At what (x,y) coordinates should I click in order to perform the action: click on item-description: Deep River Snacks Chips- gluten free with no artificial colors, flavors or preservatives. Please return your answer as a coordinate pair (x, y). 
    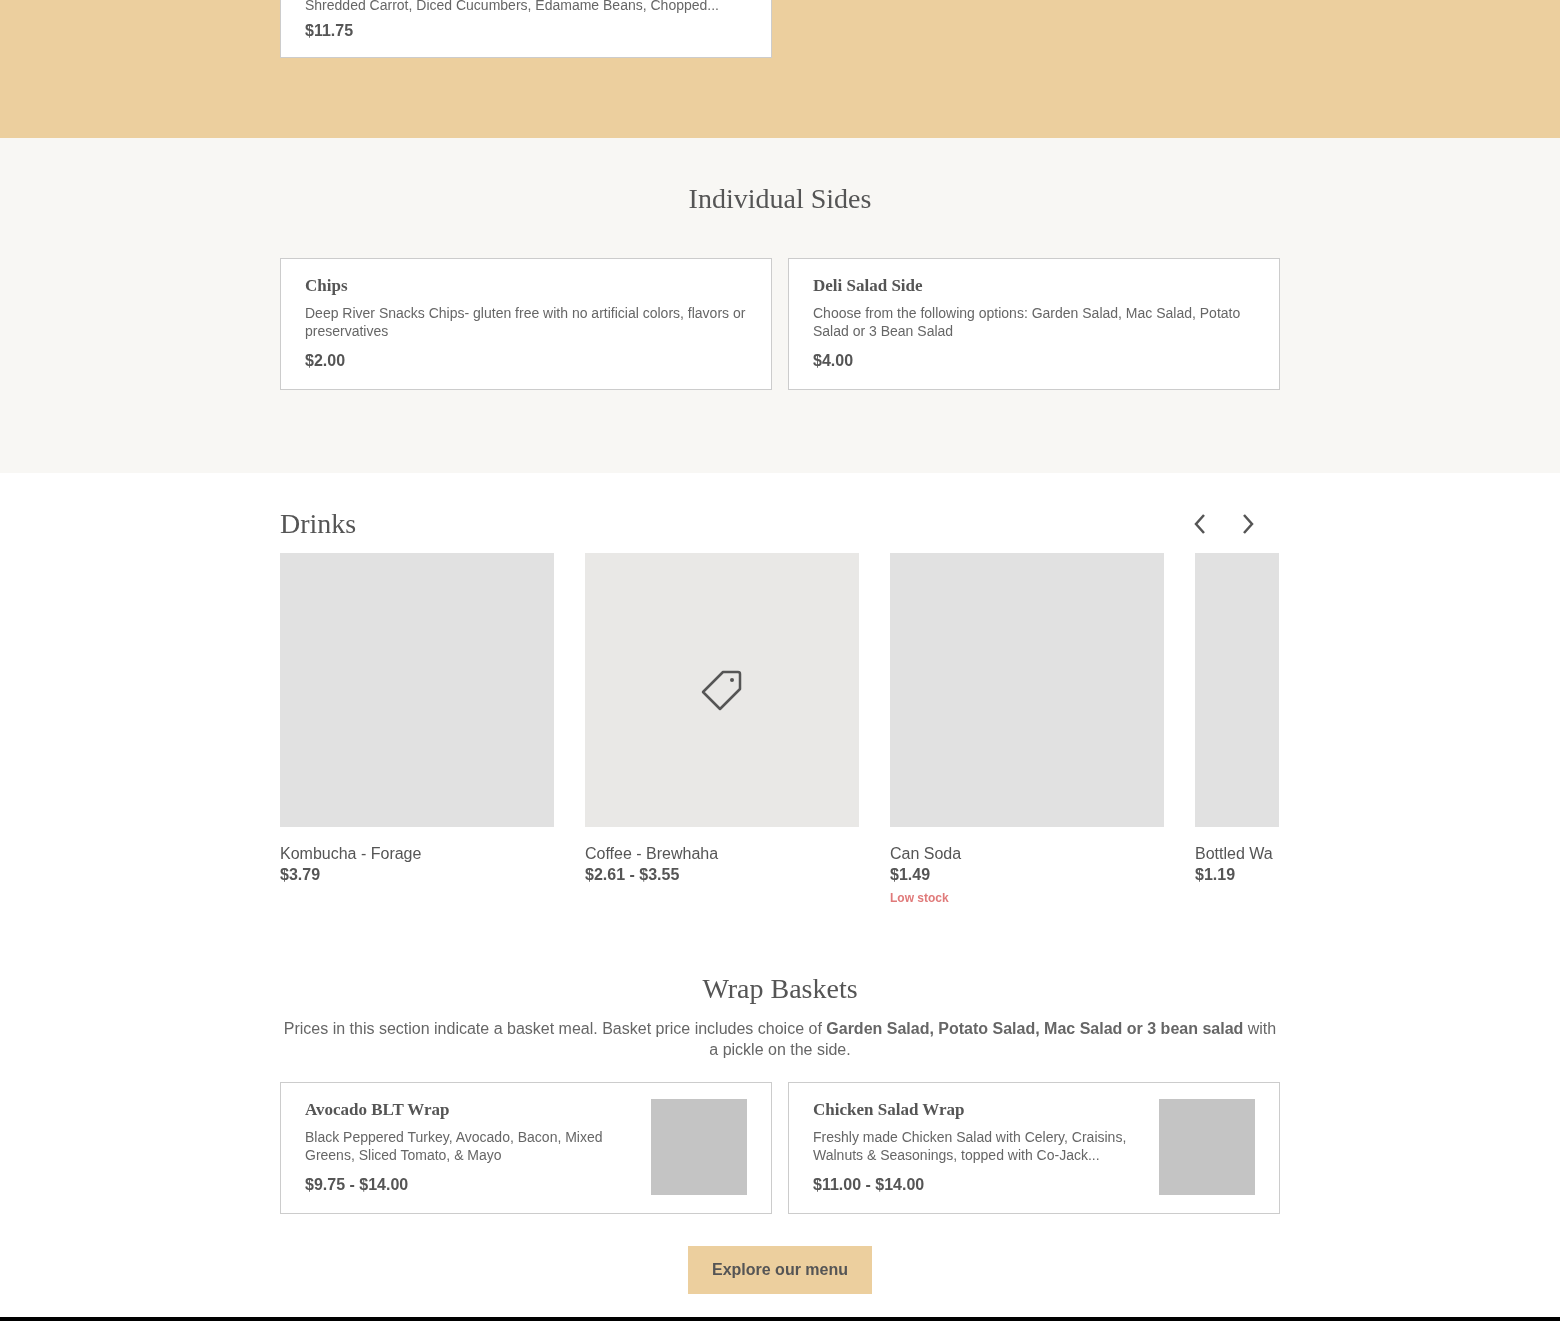
    Looking at the image, I should click on (526, 322).